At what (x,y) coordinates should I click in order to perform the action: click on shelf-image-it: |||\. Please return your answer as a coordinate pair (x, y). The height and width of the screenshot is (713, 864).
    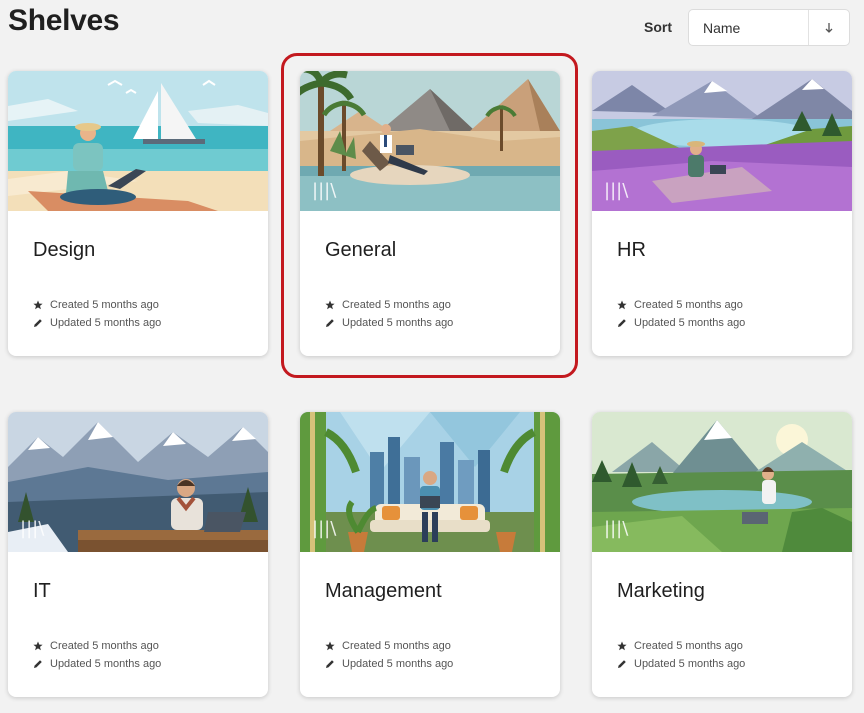
    Looking at the image, I should click on (138, 482).